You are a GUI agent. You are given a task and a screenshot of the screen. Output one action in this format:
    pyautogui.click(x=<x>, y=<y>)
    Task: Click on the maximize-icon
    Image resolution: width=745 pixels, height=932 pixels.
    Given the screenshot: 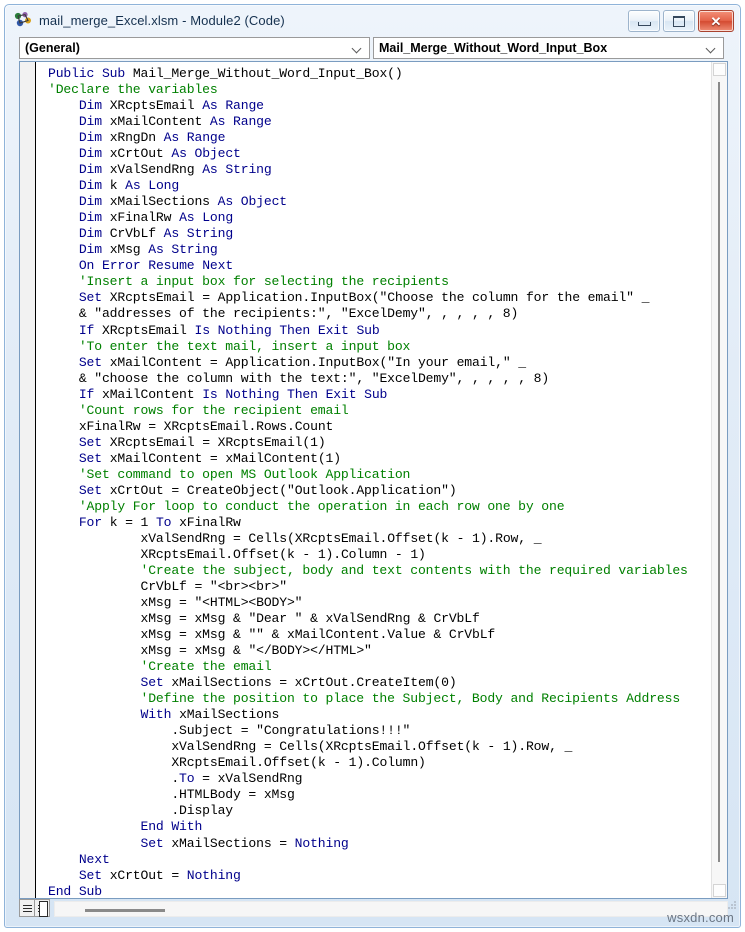 What is the action you would take?
    pyautogui.click(x=679, y=21)
    